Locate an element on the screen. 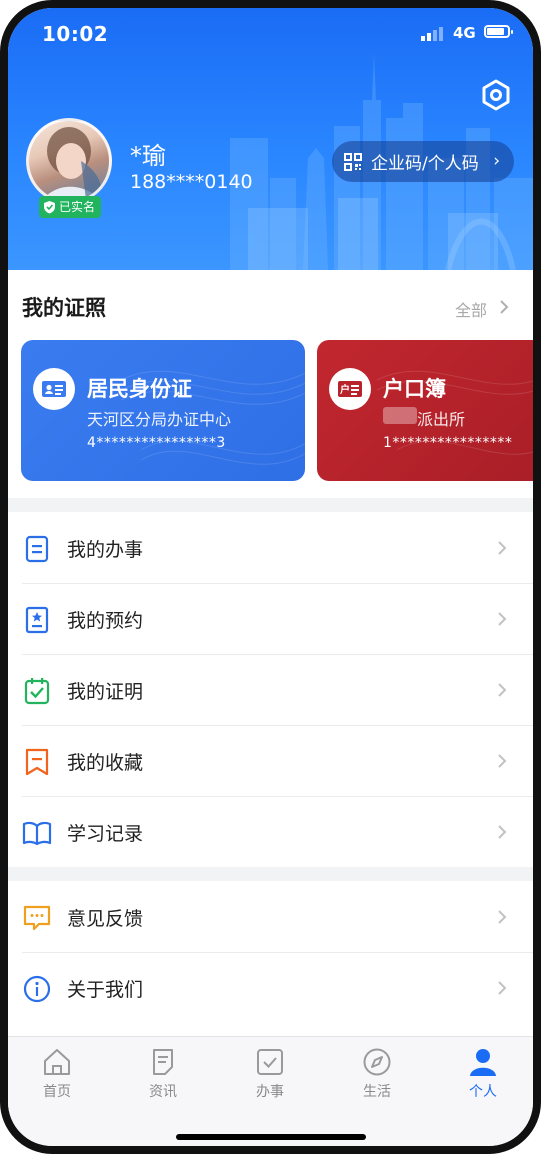 The width and height of the screenshot is (541, 1154). tab-label: 办事 is located at coordinates (270, 1092).